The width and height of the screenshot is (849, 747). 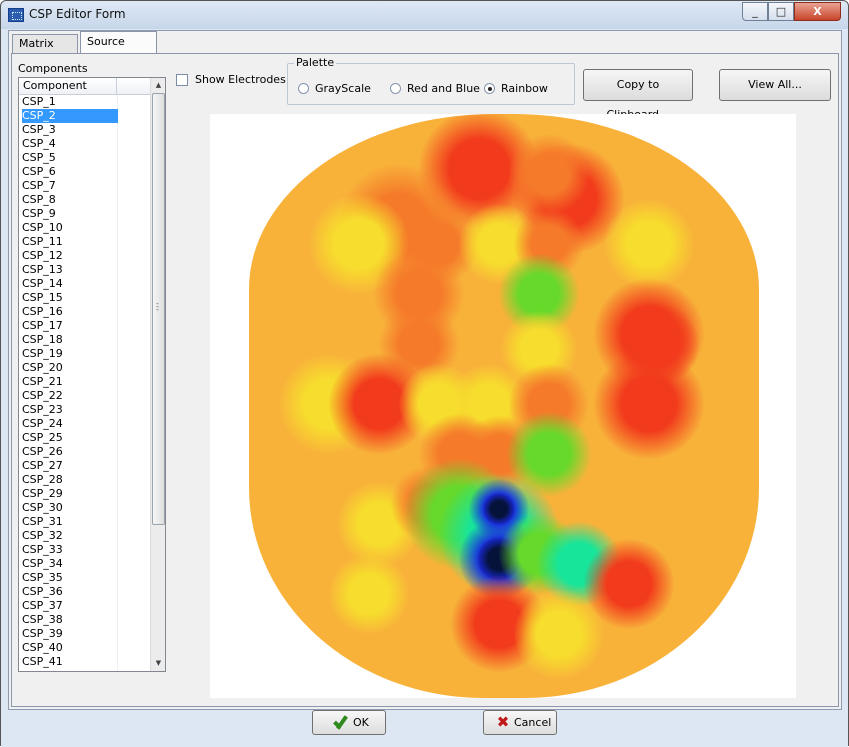 What do you see at coordinates (431, 80) in the screenshot?
I see `palette-group: Palette GrayScale Red and Blue Rainbow` at bounding box center [431, 80].